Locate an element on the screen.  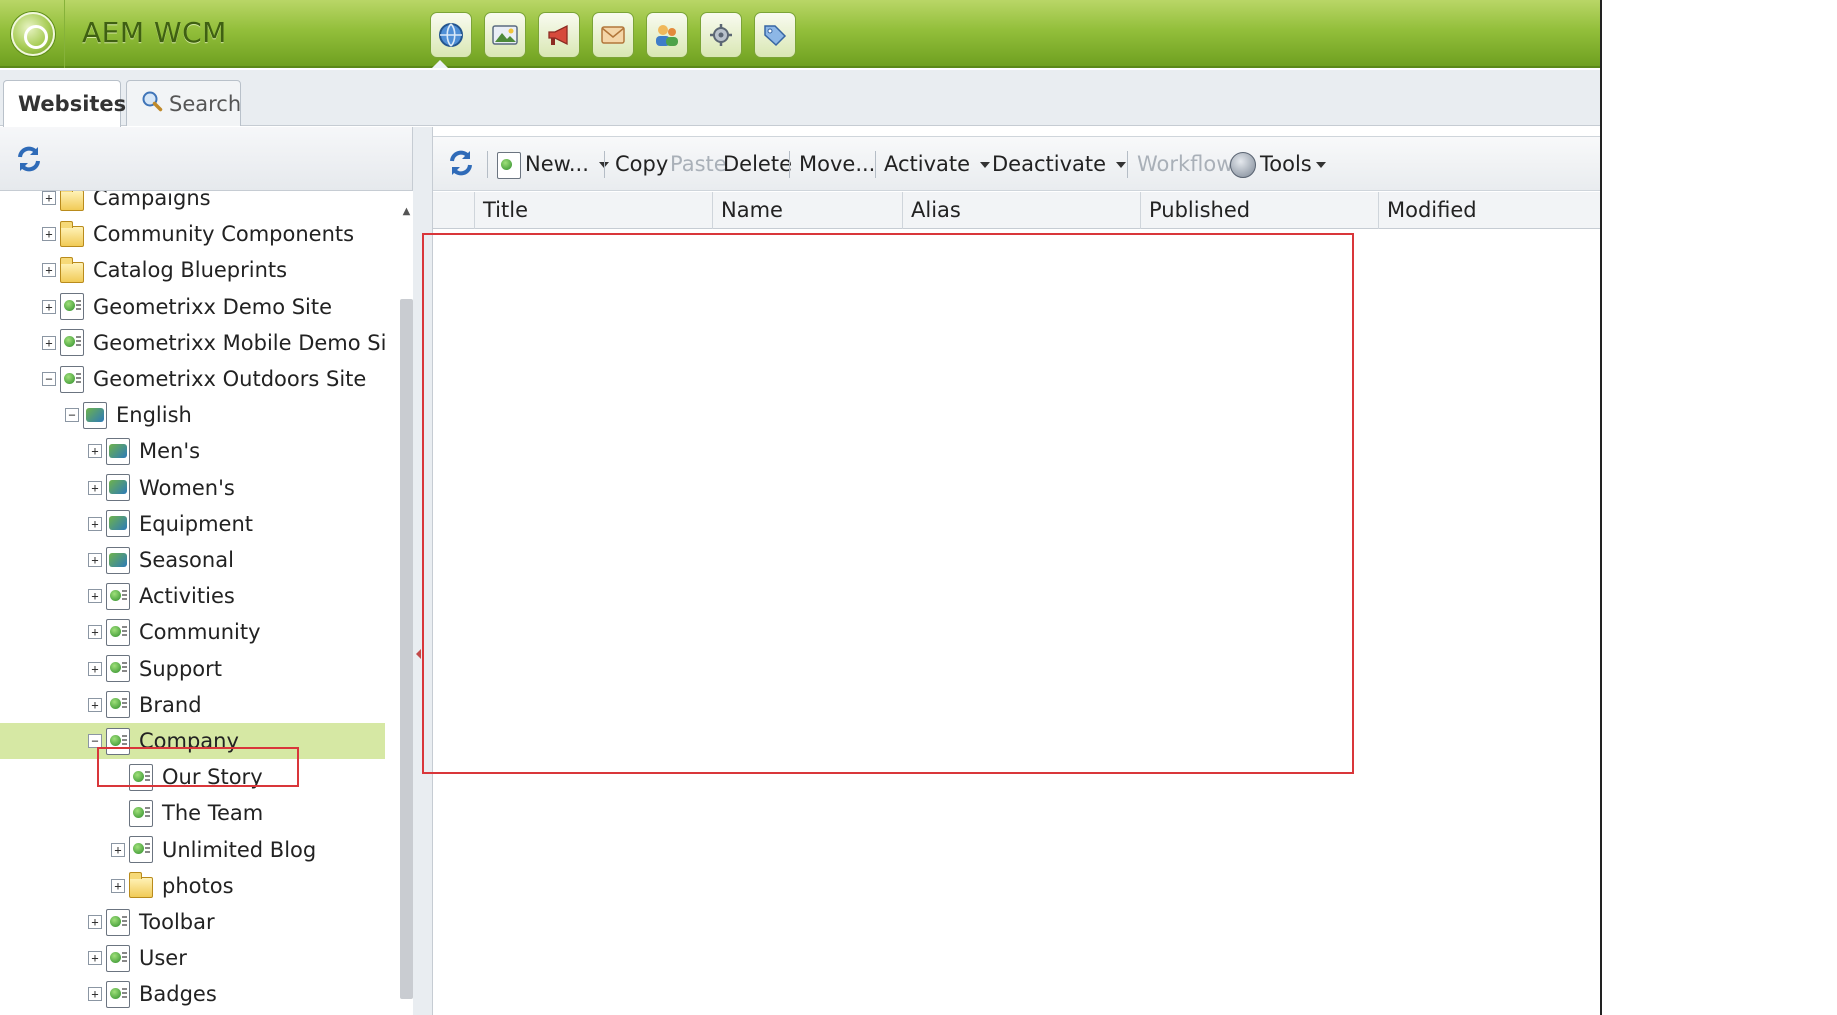
tree-item: + Men's is located at coordinates (192, 451).